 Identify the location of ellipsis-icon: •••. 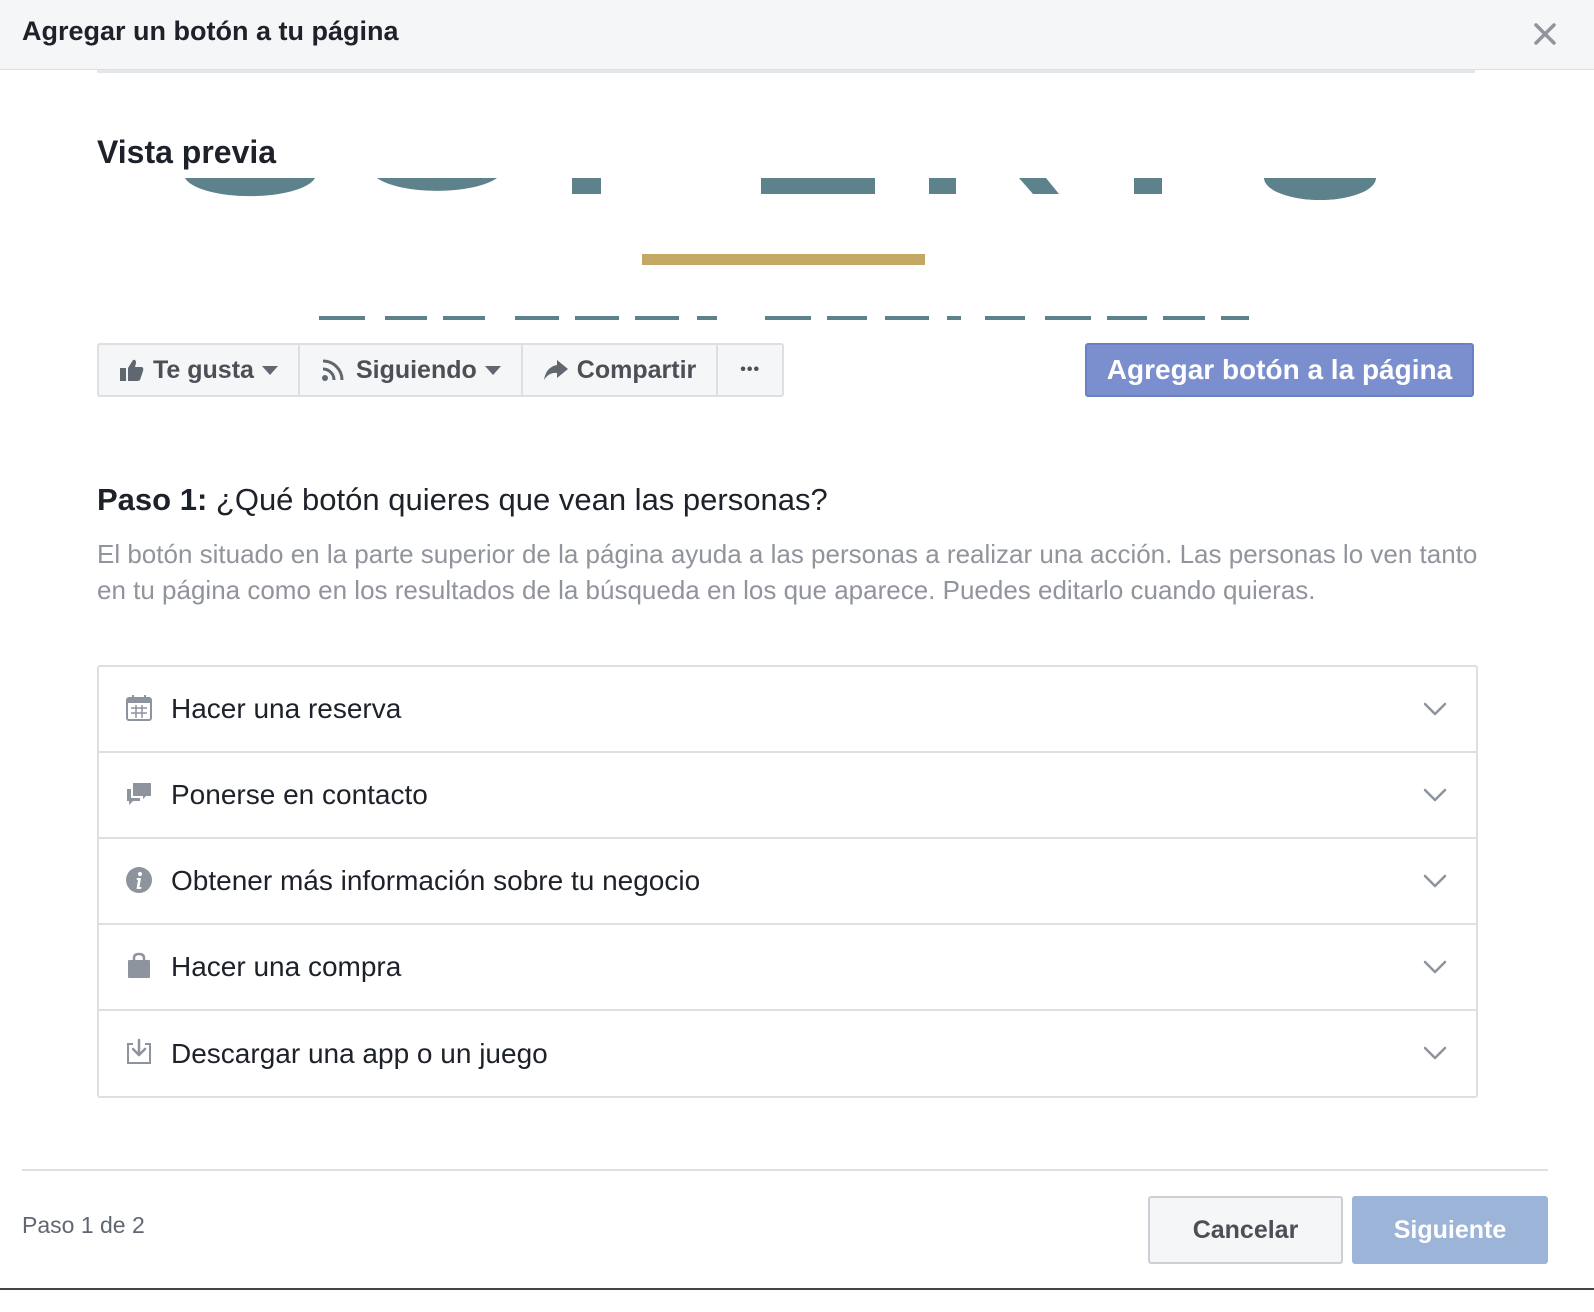
(750, 369).